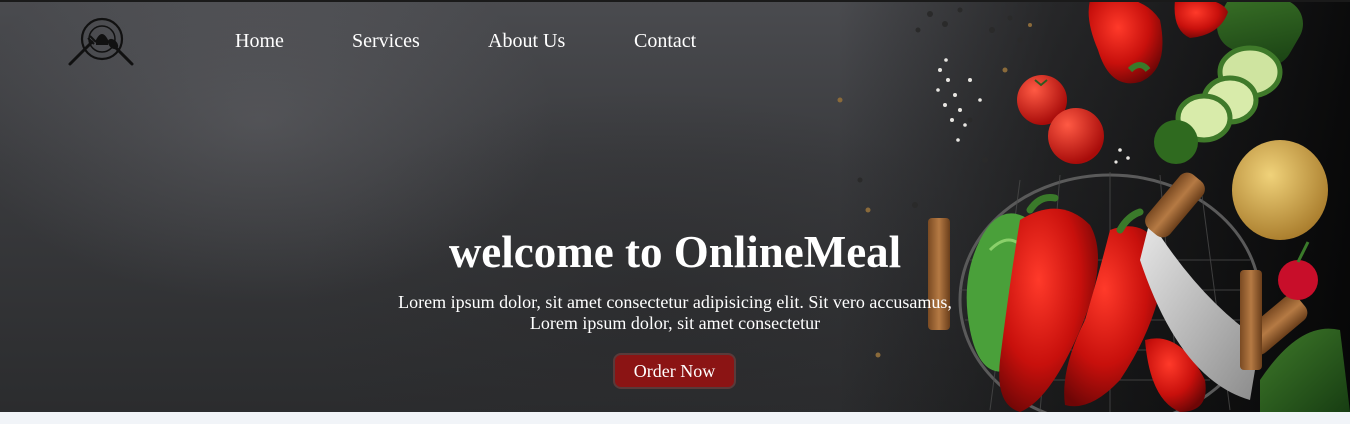 The height and width of the screenshot is (424, 1350). Describe the element at coordinates (675, 323) in the screenshot. I see `hero-subtitle-line-2: Lorem ipsum dolor, sit amet consectetur` at that location.